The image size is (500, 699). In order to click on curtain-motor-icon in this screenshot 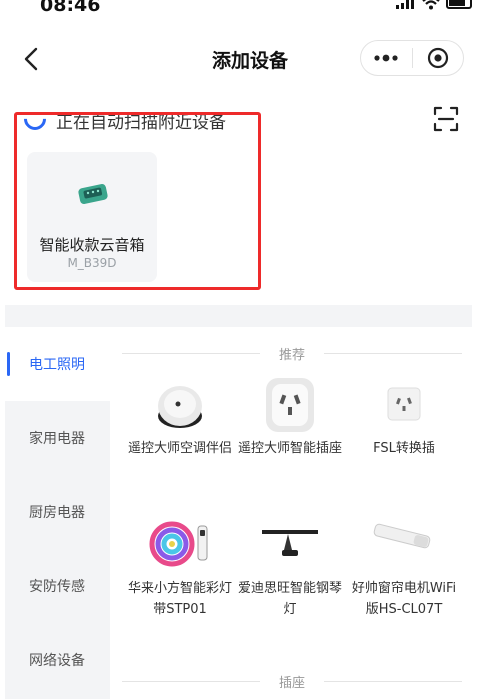, I will do `click(402, 536)`.